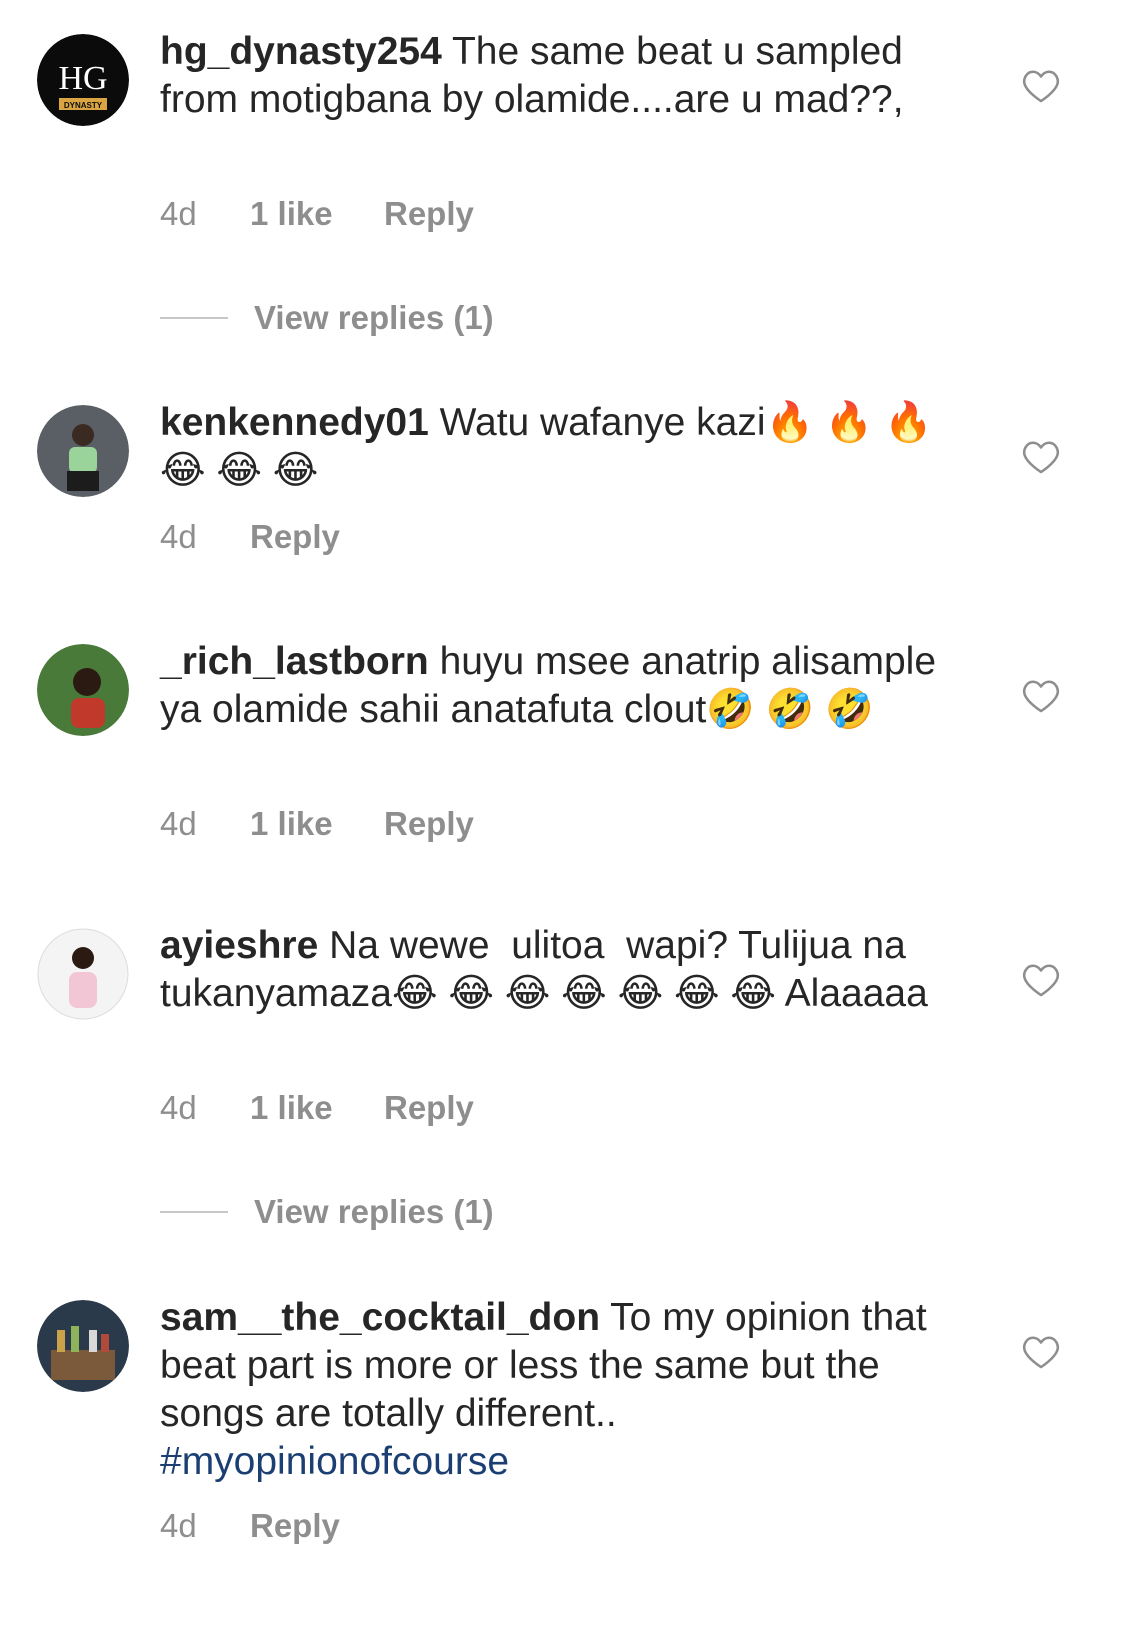  What do you see at coordinates (239, 945) in the screenshot?
I see `comment-username: ayieshre` at bounding box center [239, 945].